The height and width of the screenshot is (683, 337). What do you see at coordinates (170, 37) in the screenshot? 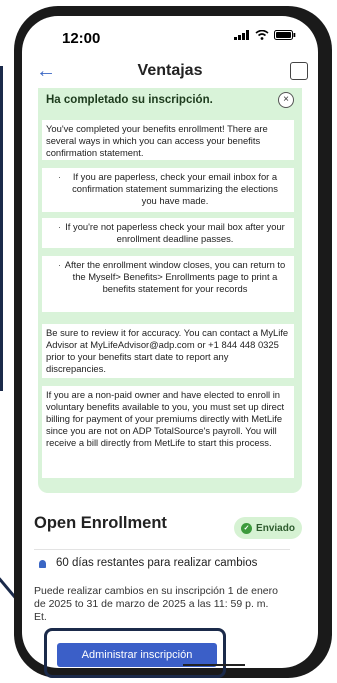
I see `status-bar: 12:00` at bounding box center [170, 37].